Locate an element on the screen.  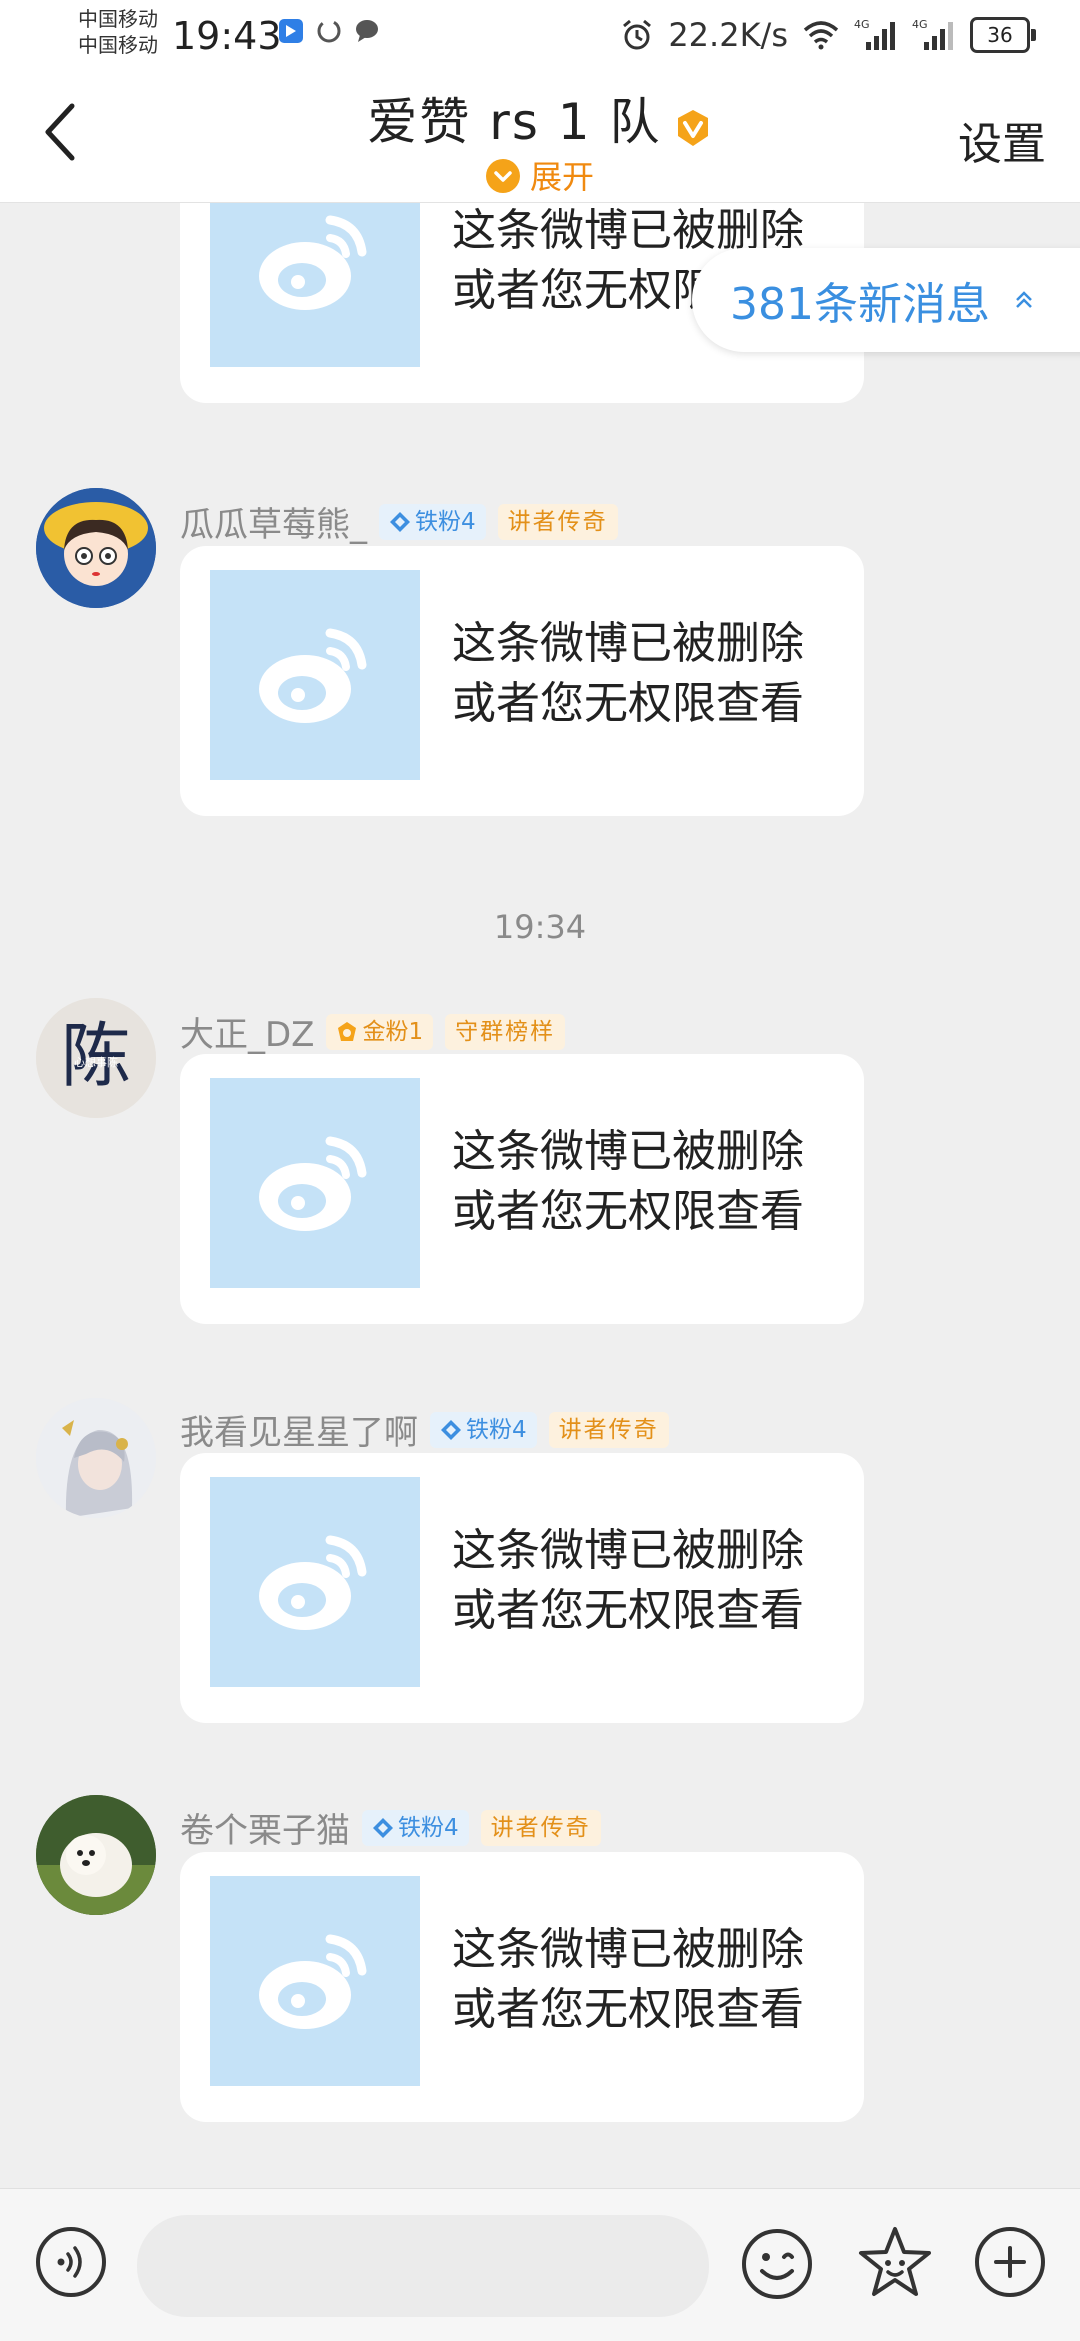
status-notification-icons is located at coordinates (329, 31).